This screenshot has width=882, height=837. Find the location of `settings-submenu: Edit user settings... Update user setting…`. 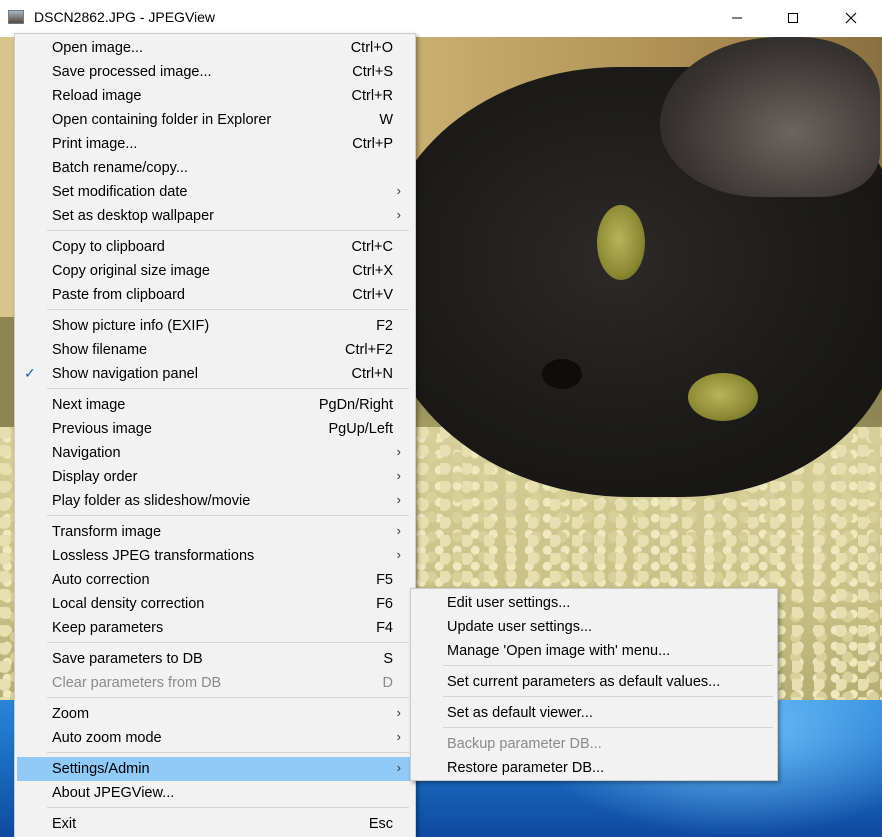

settings-submenu: Edit user settings... Update user setting… is located at coordinates (594, 684).